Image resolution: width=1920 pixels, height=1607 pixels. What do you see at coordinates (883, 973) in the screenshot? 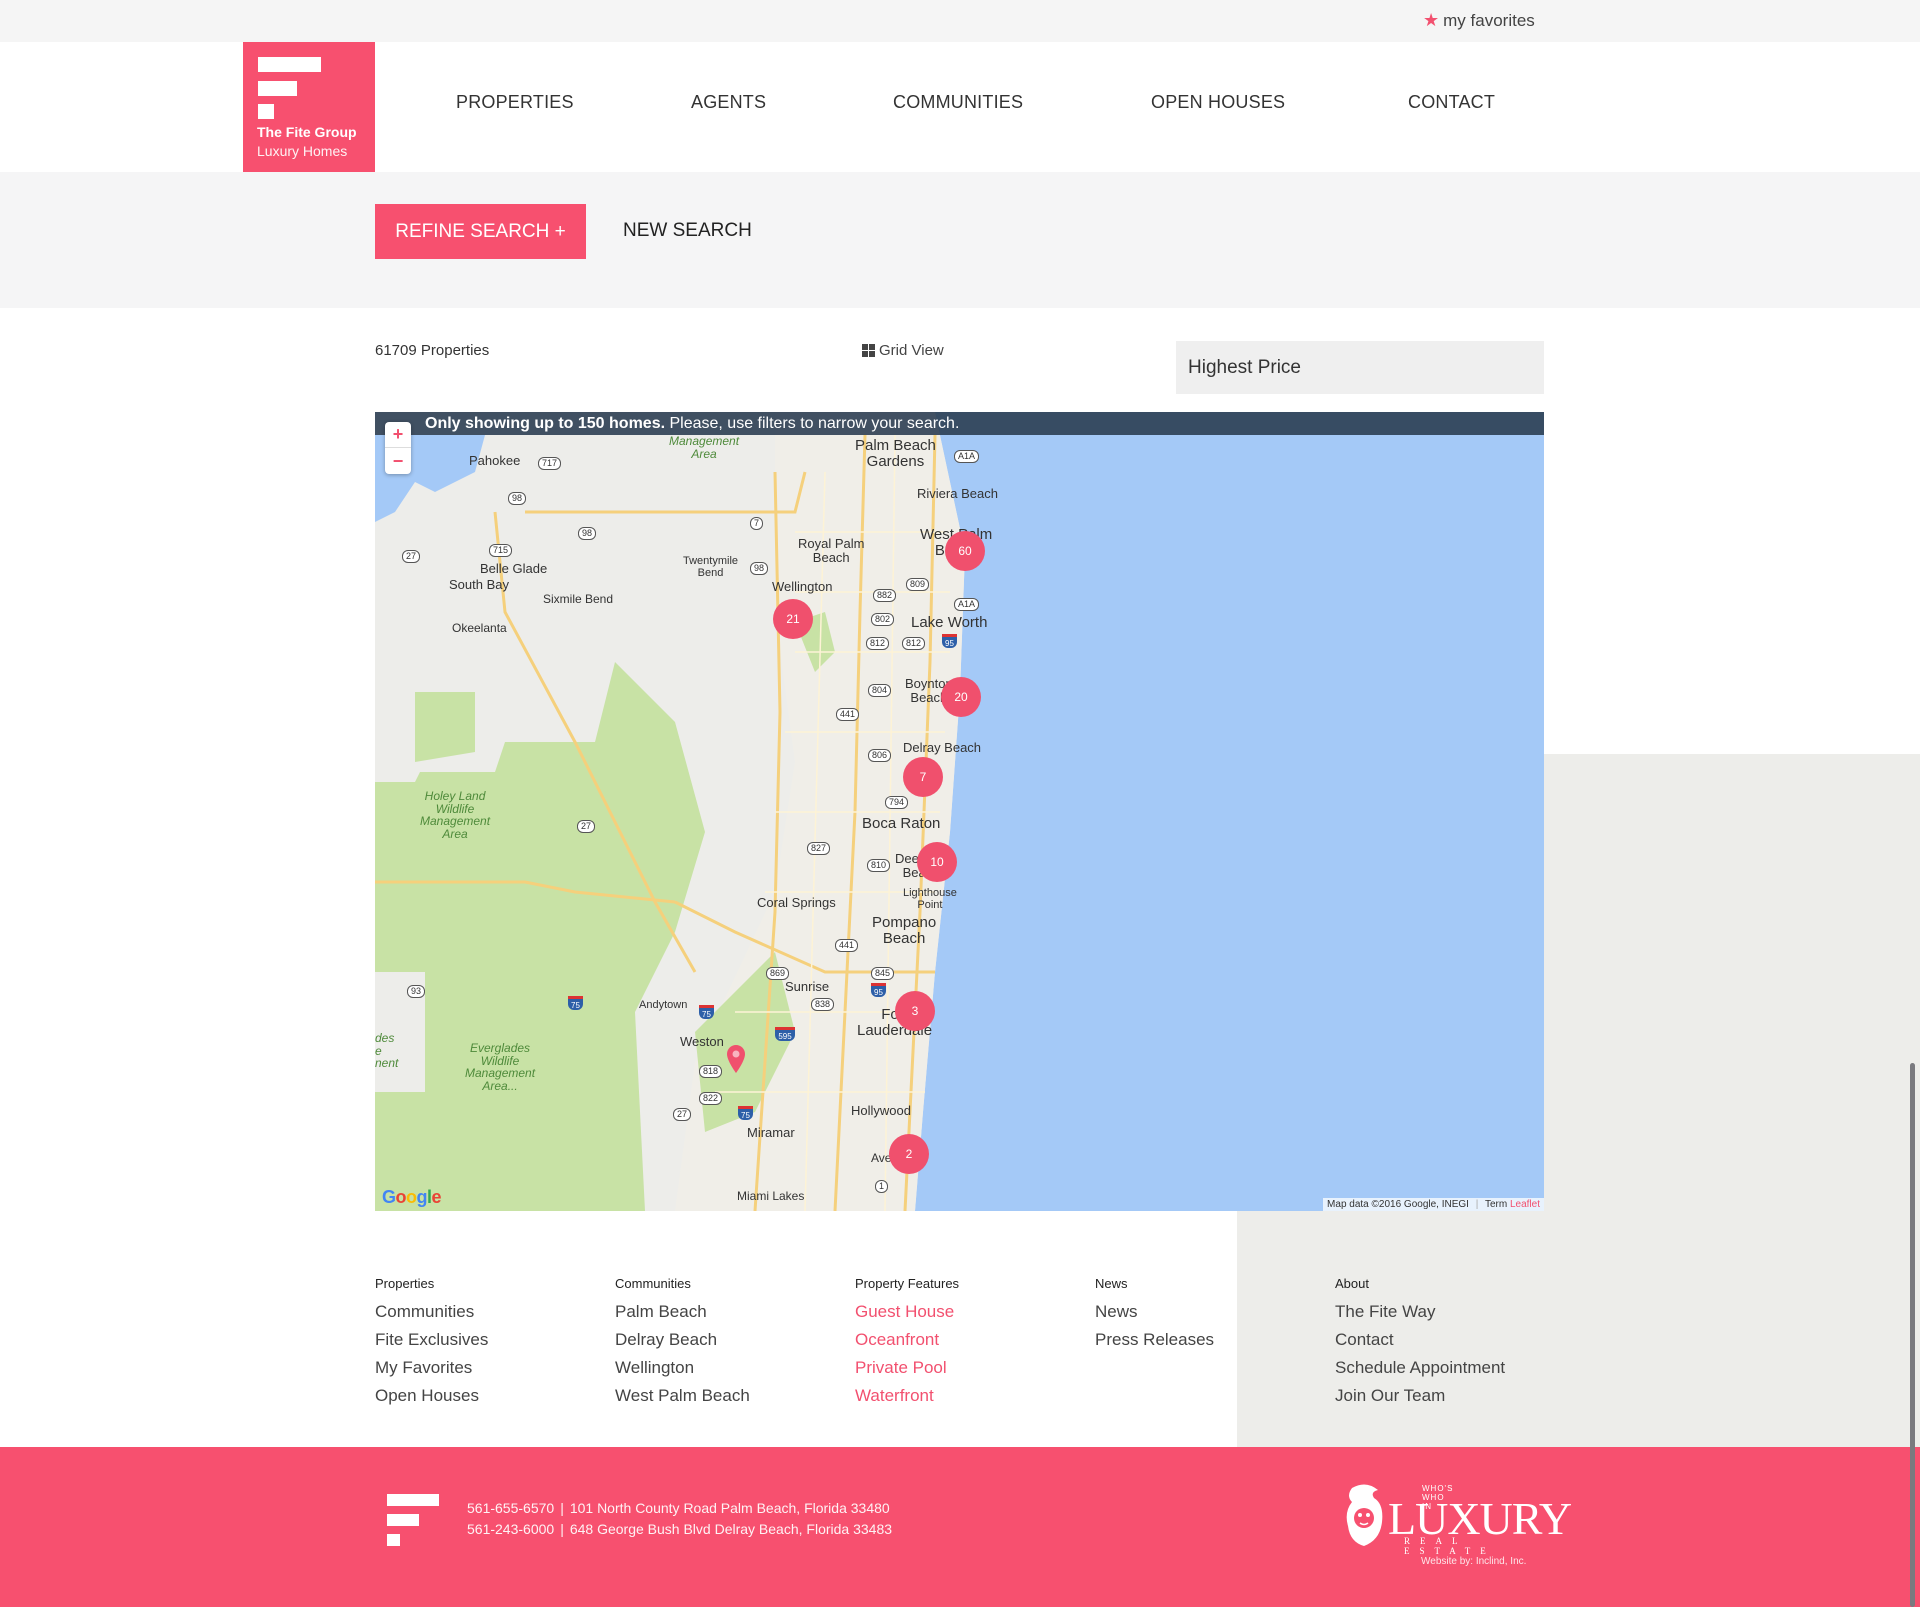
I see `road-shield-845: 845` at bounding box center [883, 973].